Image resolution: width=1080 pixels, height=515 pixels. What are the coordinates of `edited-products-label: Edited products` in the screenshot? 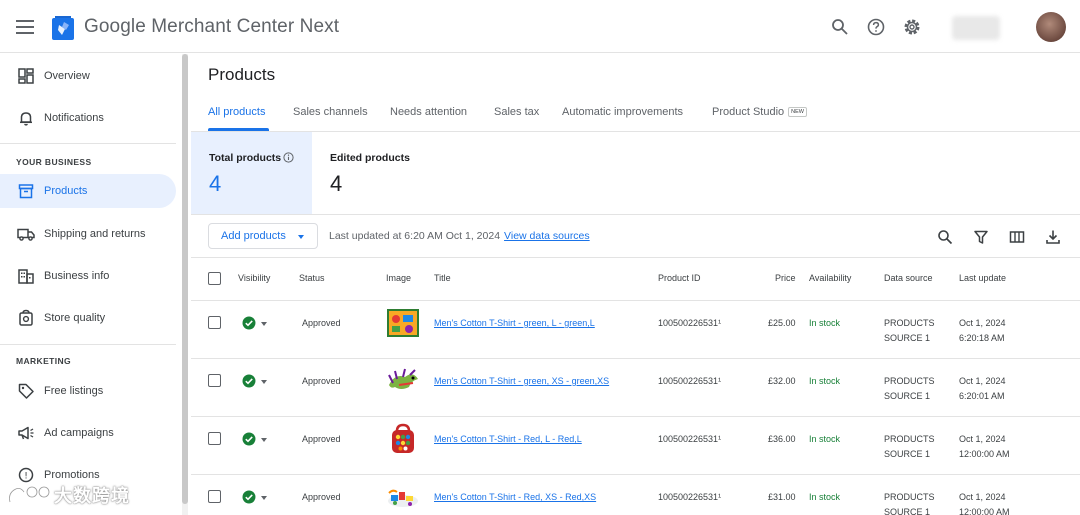 It's located at (370, 158).